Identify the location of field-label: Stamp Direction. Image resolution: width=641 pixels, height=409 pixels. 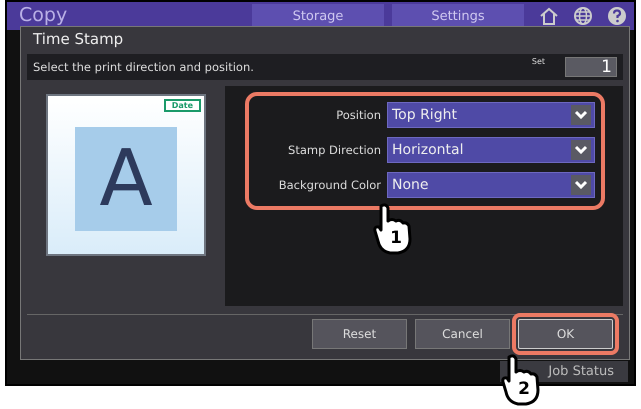
(334, 150).